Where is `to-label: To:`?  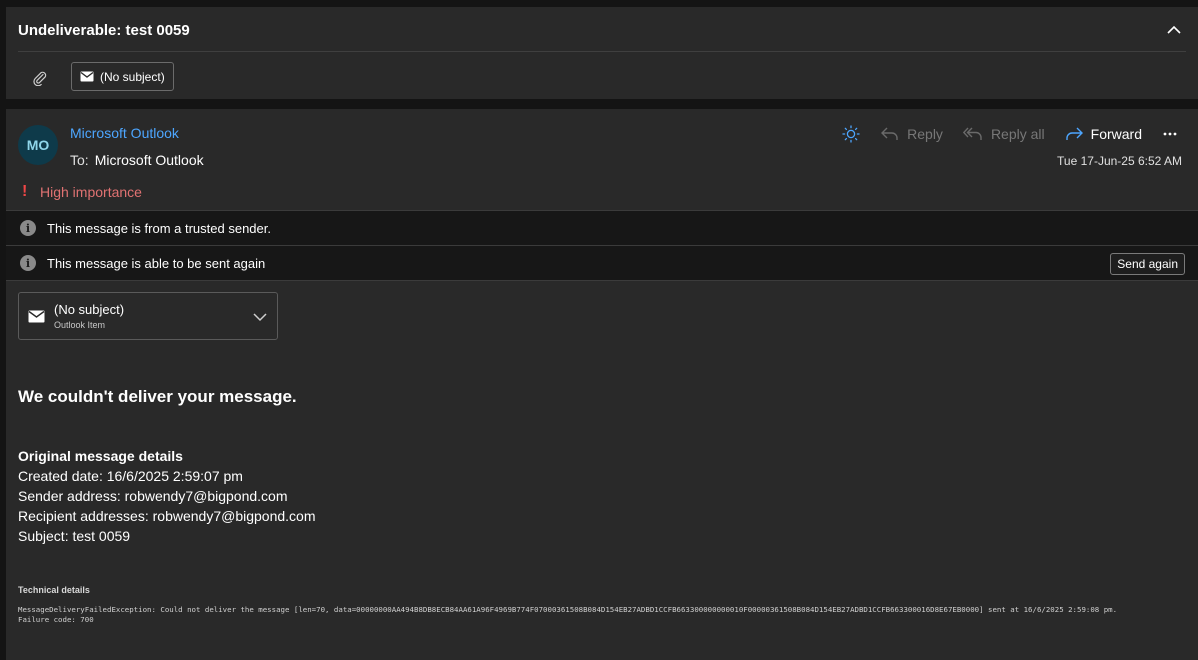
to-label: To: is located at coordinates (79, 160).